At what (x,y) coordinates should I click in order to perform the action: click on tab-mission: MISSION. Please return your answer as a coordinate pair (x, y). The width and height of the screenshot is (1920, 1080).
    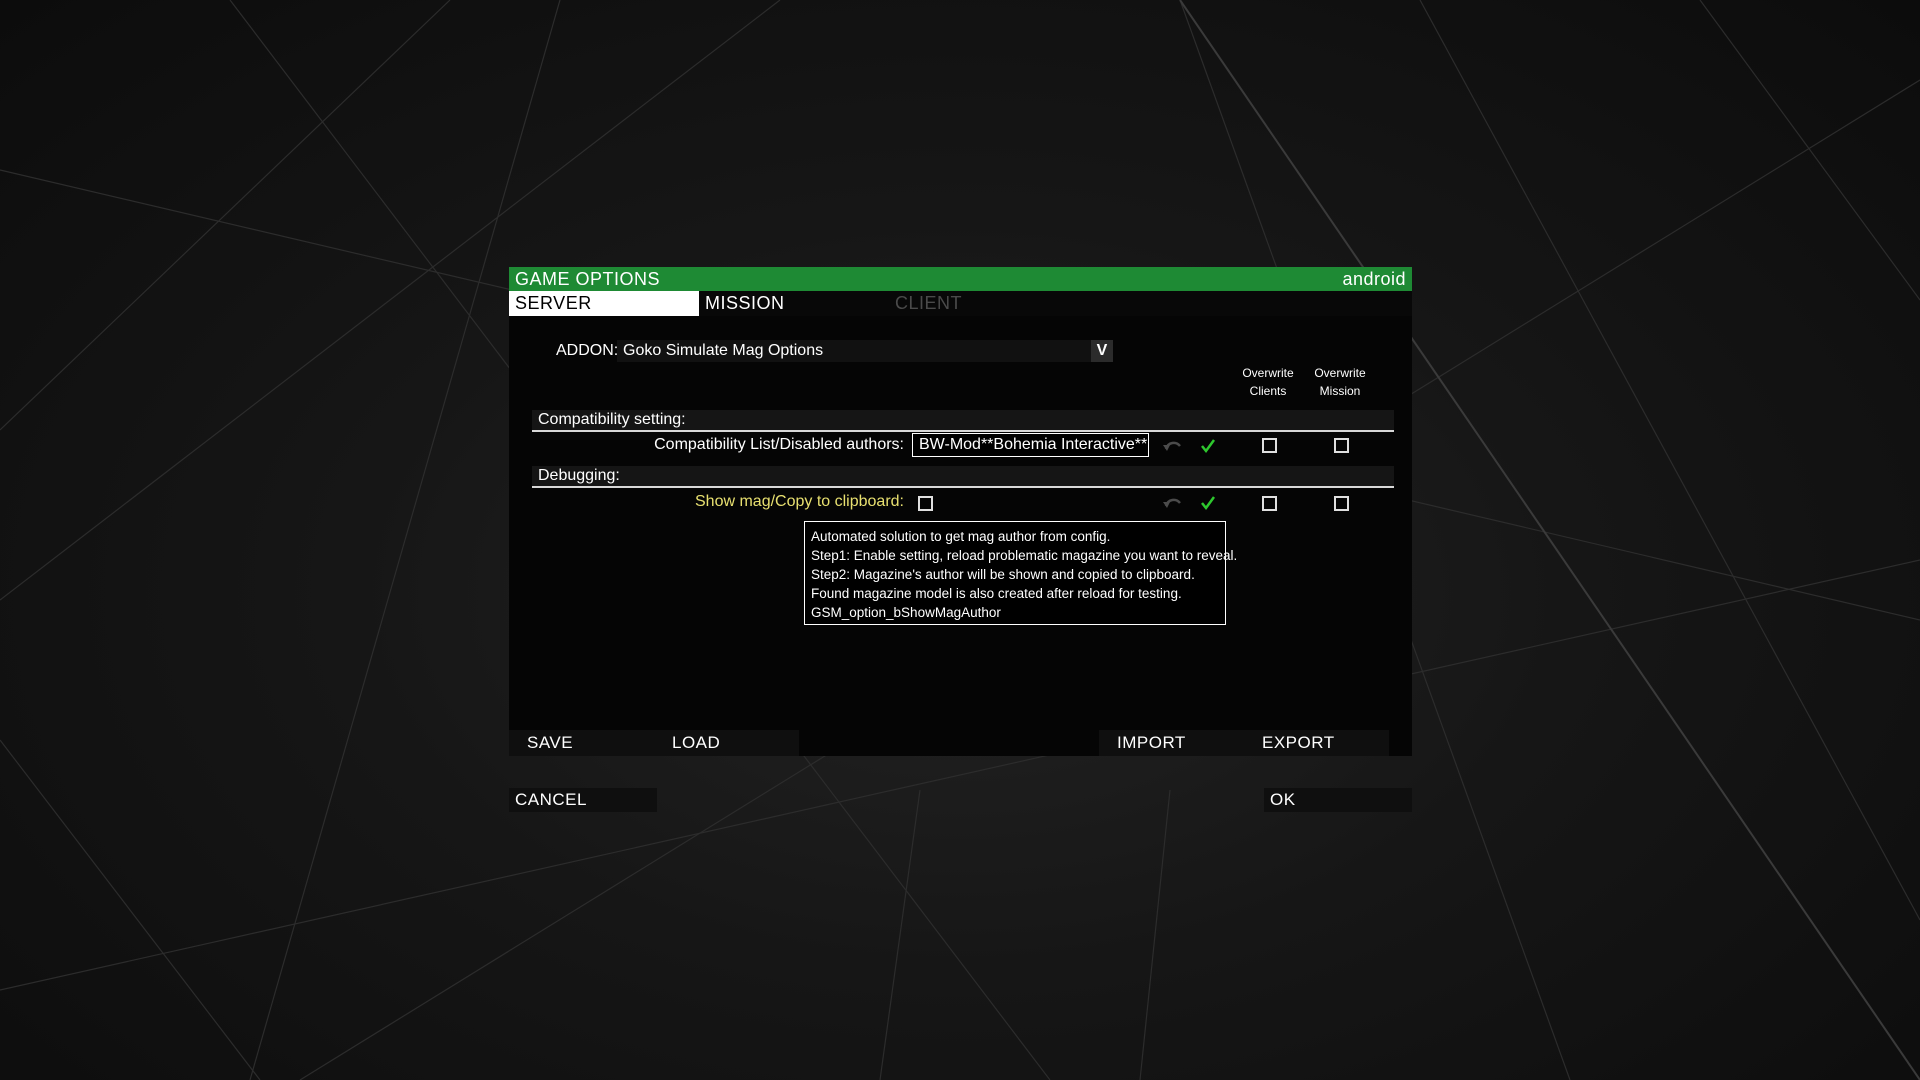
    Looking at the image, I should click on (794, 303).